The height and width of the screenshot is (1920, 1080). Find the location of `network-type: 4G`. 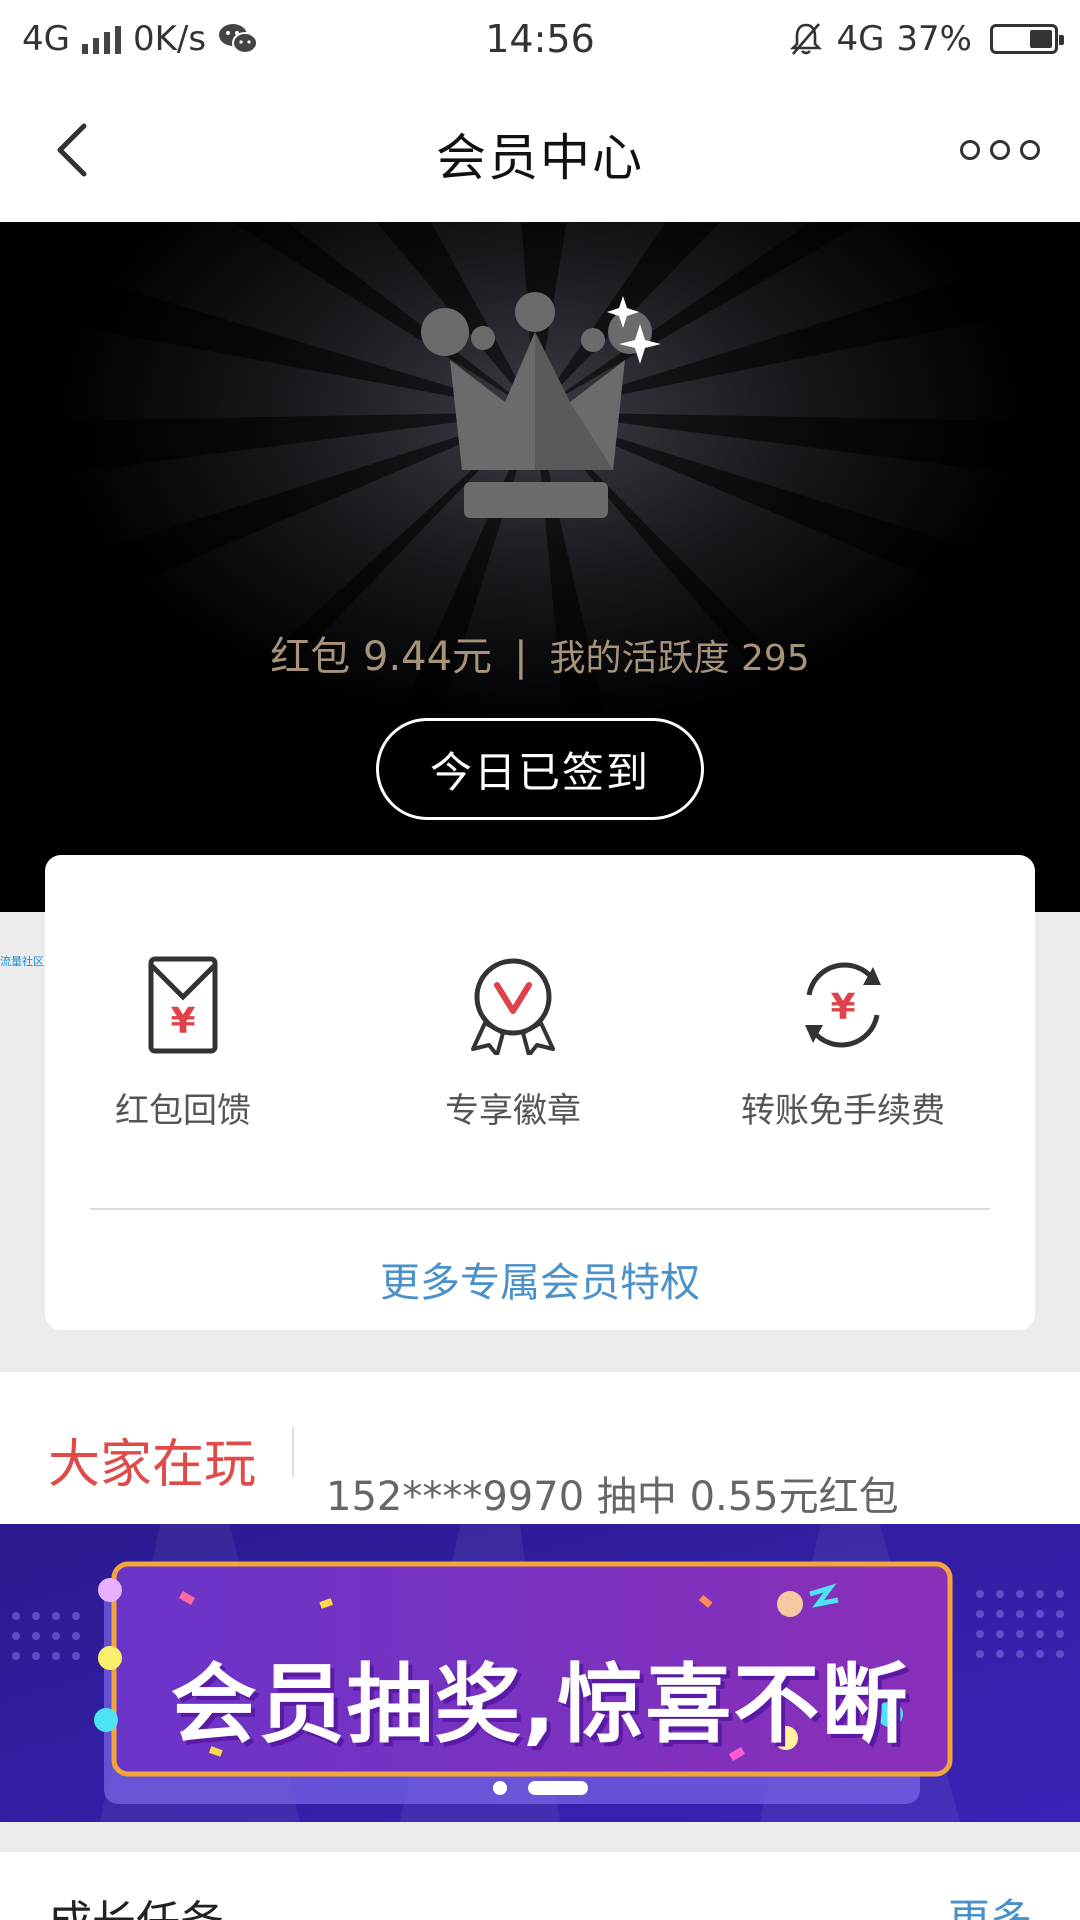

network-type: 4G is located at coordinates (46, 39).